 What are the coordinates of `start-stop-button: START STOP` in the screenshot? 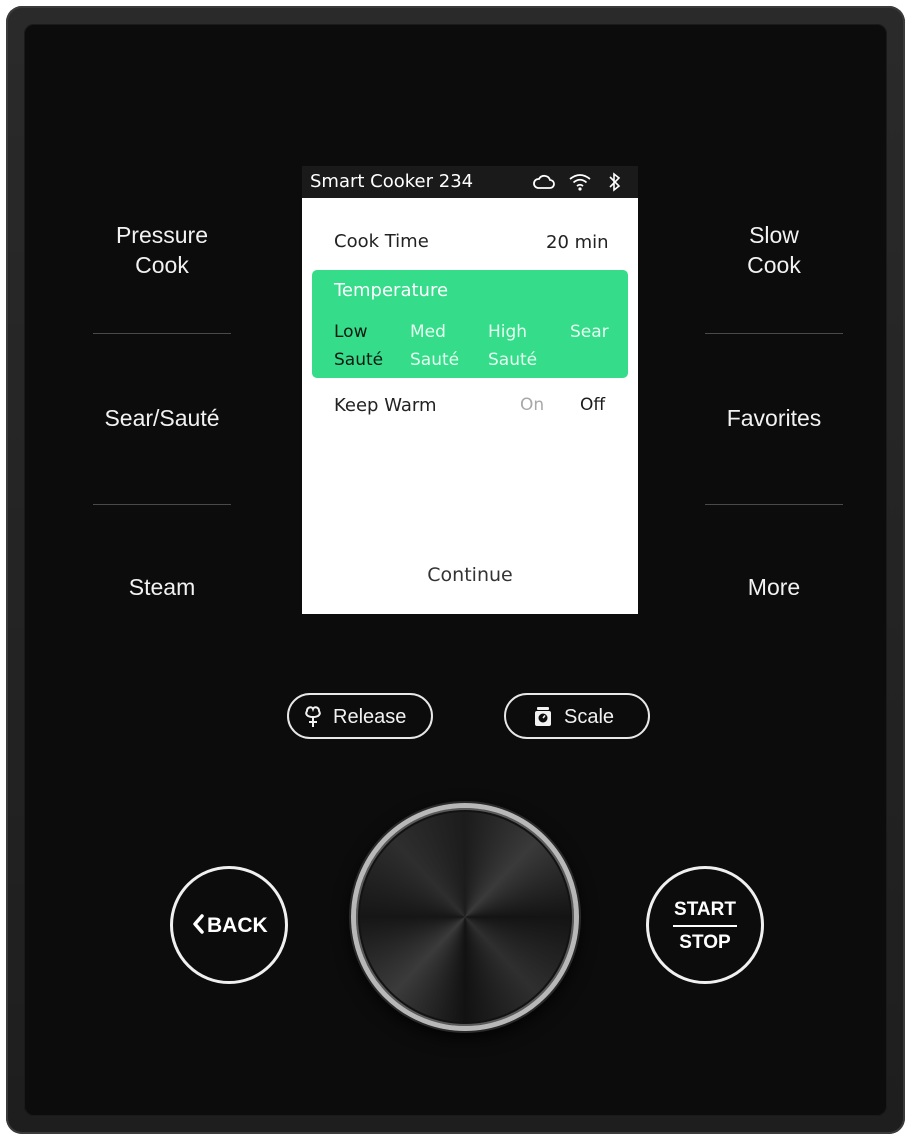 It's located at (705, 925).